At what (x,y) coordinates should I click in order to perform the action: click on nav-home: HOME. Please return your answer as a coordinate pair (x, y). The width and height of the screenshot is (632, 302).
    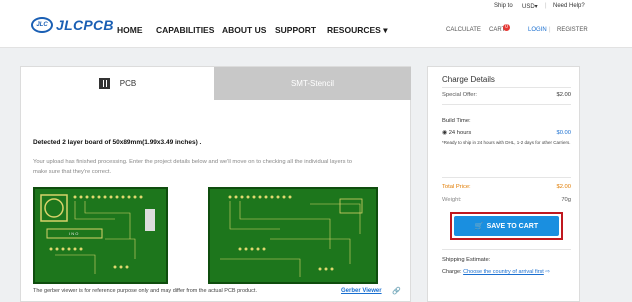
    Looking at the image, I should click on (130, 30).